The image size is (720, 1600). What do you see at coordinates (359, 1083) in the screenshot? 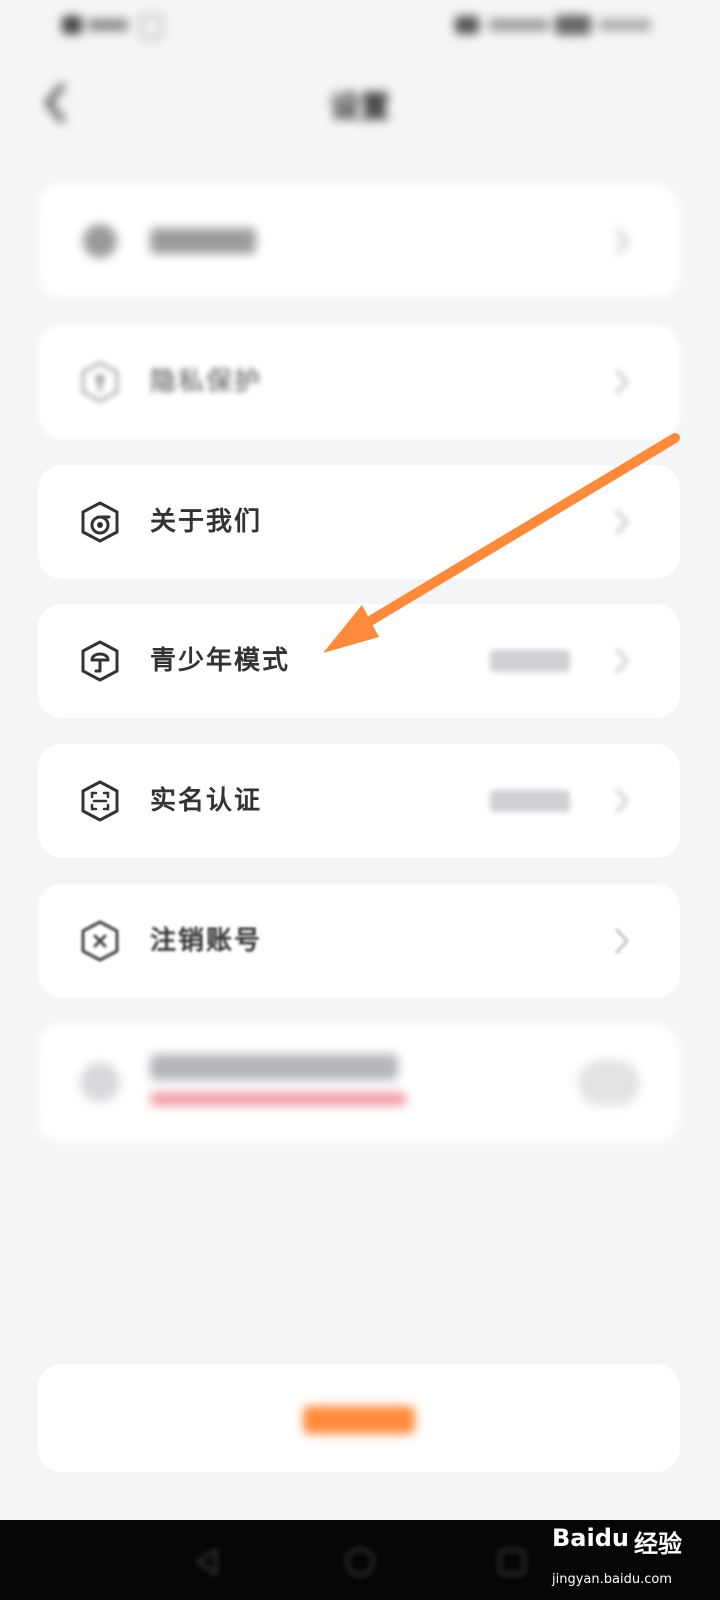
I see `company-info-card` at bounding box center [359, 1083].